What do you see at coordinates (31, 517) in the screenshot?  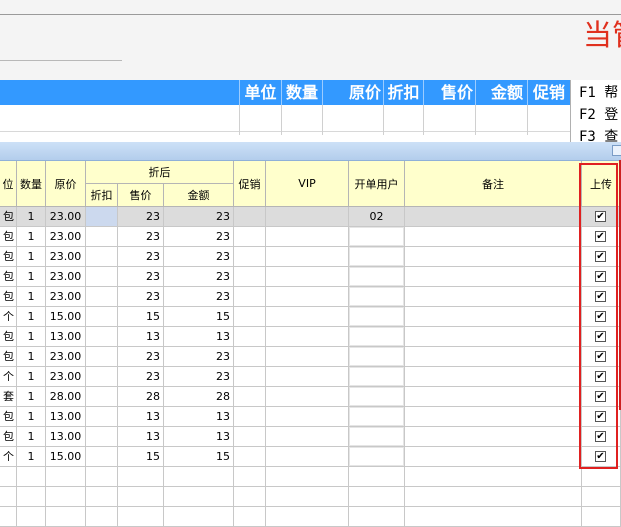 I see `cell-qty` at bounding box center [31, 517].